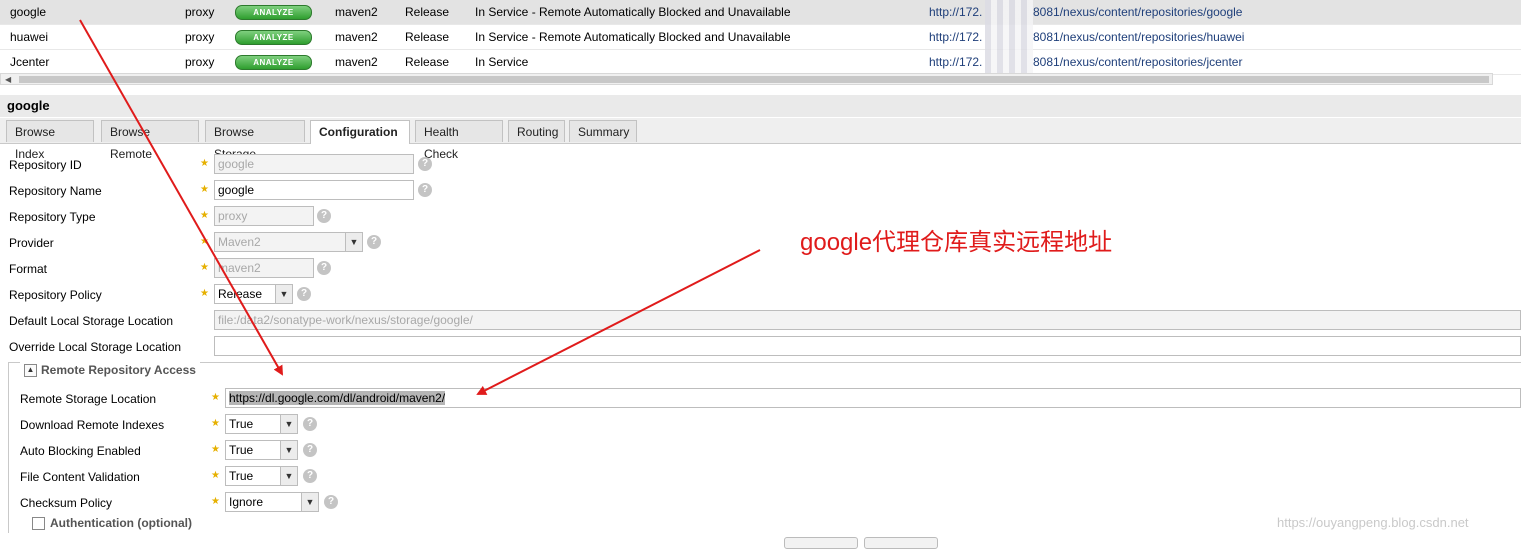 This screenshot has width=1521, height=549. I want to click on annotation-text: google代理仓库真实远程地址, so click(956, 242).